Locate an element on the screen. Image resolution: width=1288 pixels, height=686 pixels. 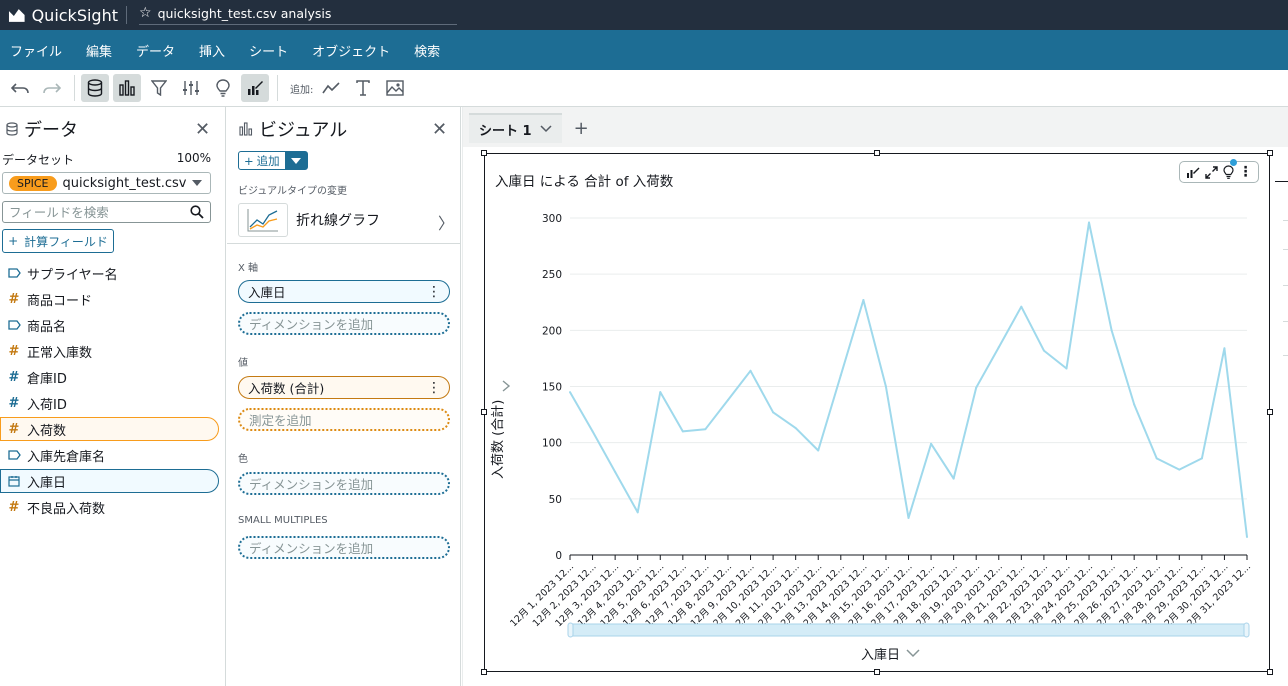
redo-button is located at coordinates (52, 88).